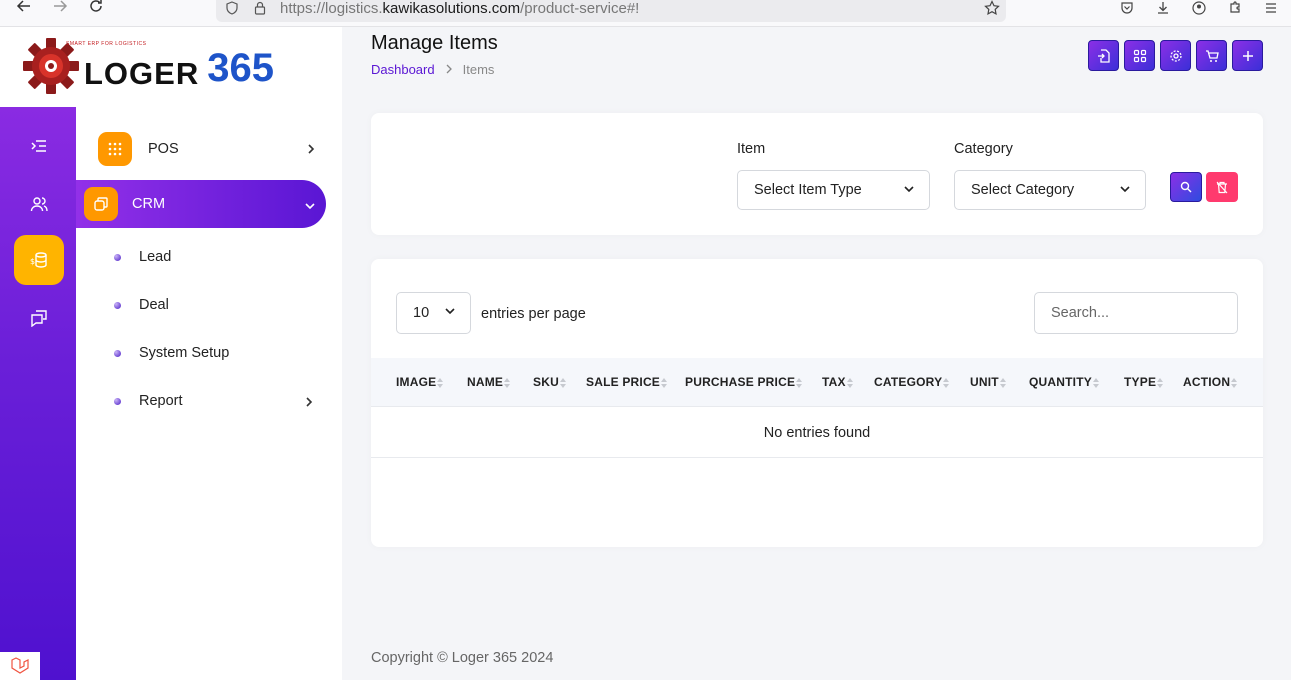 The image size is (1291, 680). I want to click on reload-icon, so click(96, 9).